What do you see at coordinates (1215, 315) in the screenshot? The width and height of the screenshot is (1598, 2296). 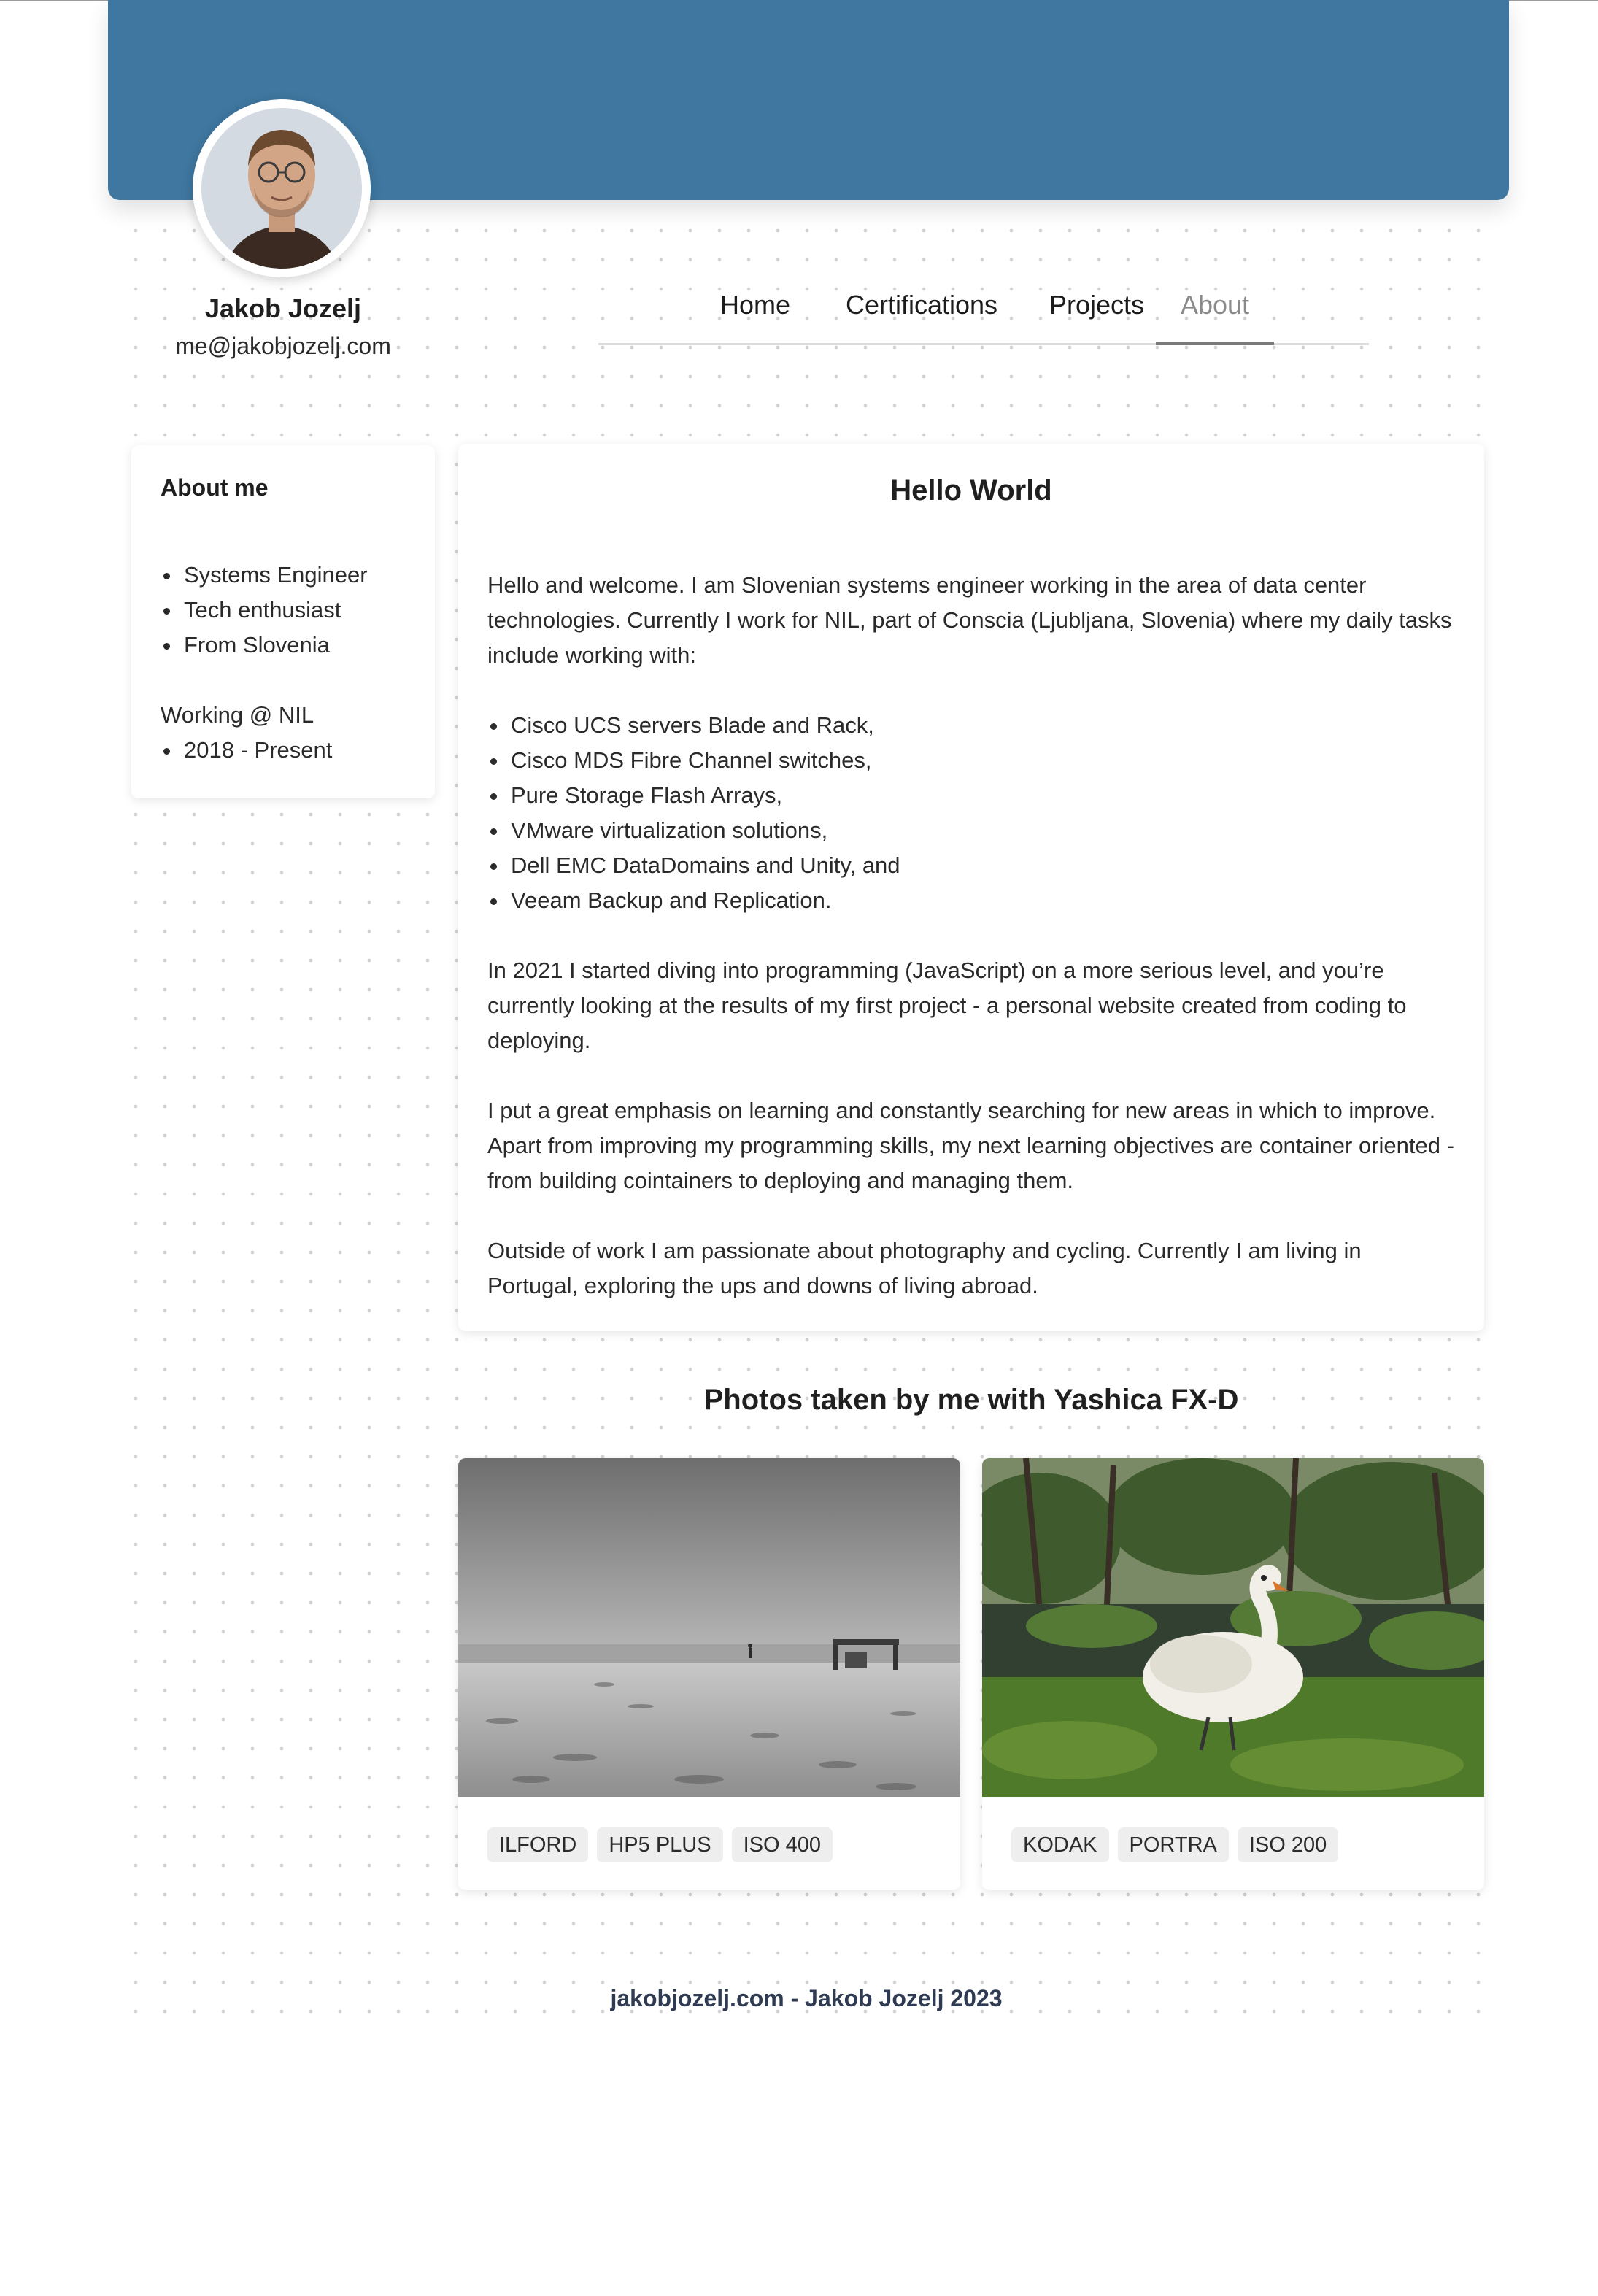 I see `nav-about: About` at bounding box center [1215, 315].